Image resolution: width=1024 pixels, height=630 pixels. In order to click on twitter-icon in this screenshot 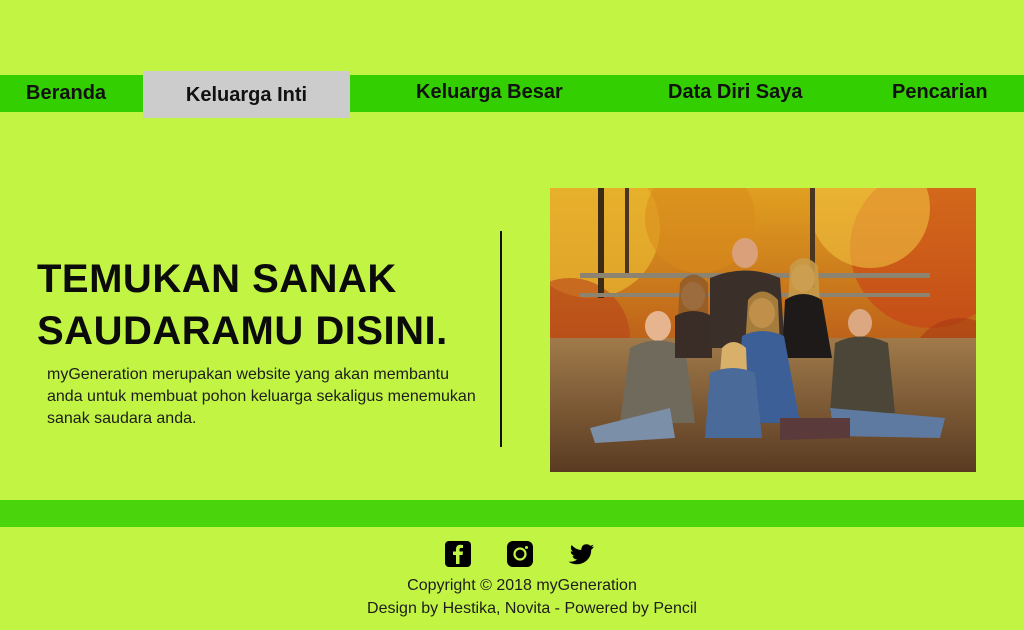, I will do `click(581, 554)`.